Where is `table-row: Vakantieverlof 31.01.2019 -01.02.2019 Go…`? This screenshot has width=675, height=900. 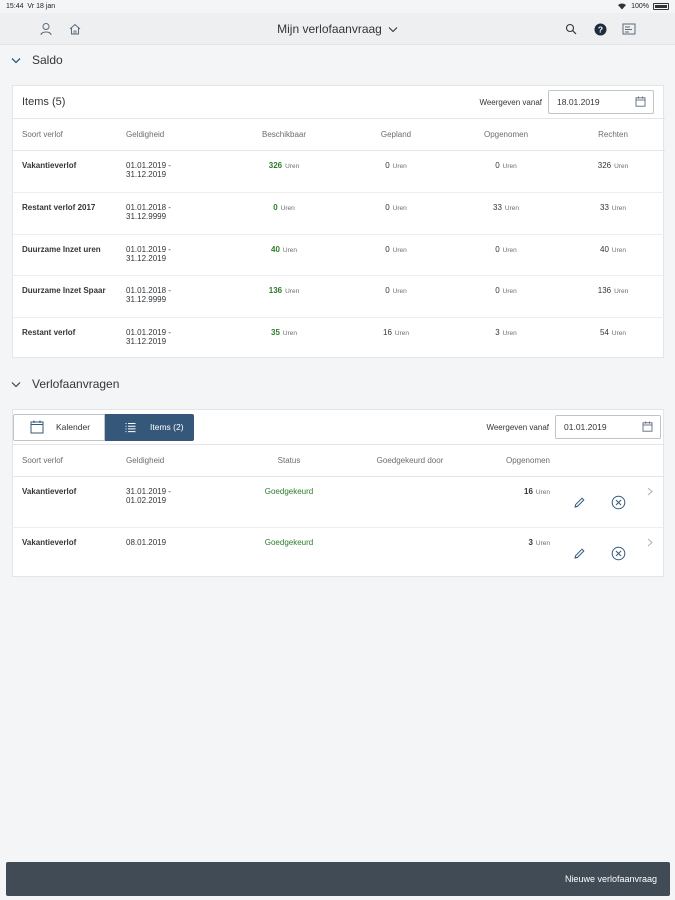
table-row: Vakantieverlof 31.01.2019 -01.02.2019 Go… is located at coordinates (338, 502).